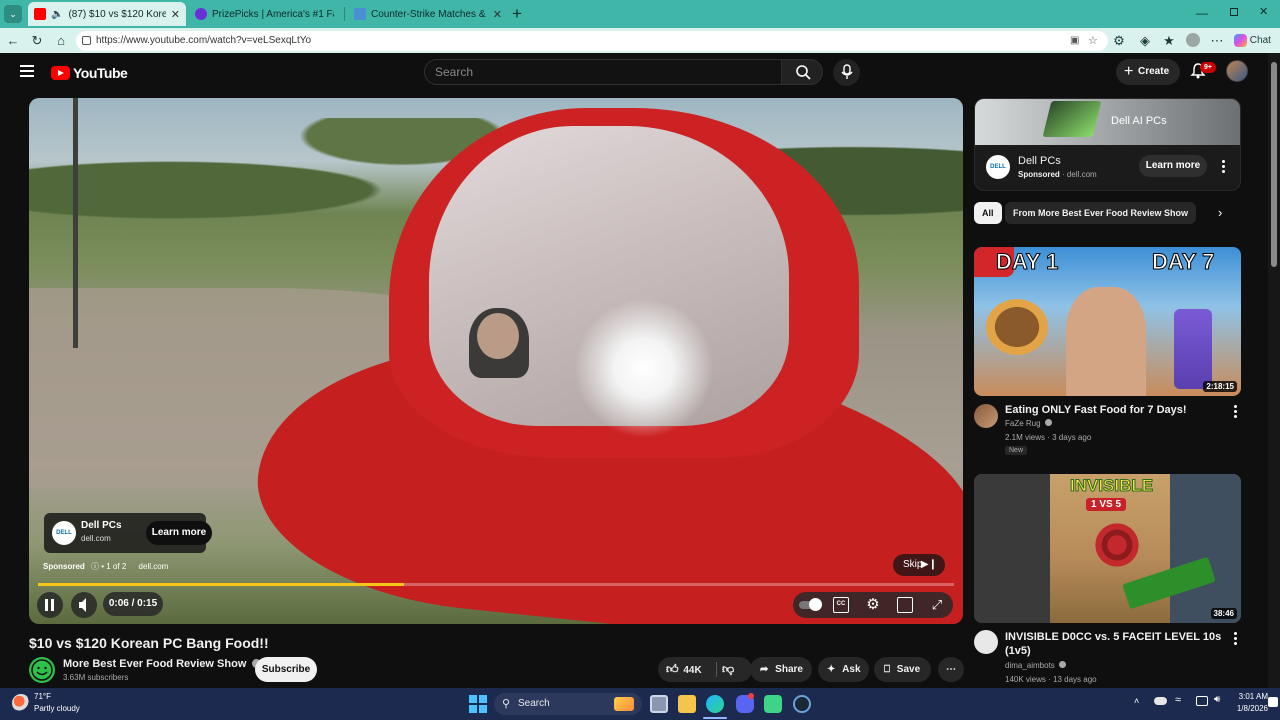 The width and height of the screenshot is (1280, 720). Describe the element at coordinates (86, 40) in the screenshot. I see `site-info-icon` at that location.